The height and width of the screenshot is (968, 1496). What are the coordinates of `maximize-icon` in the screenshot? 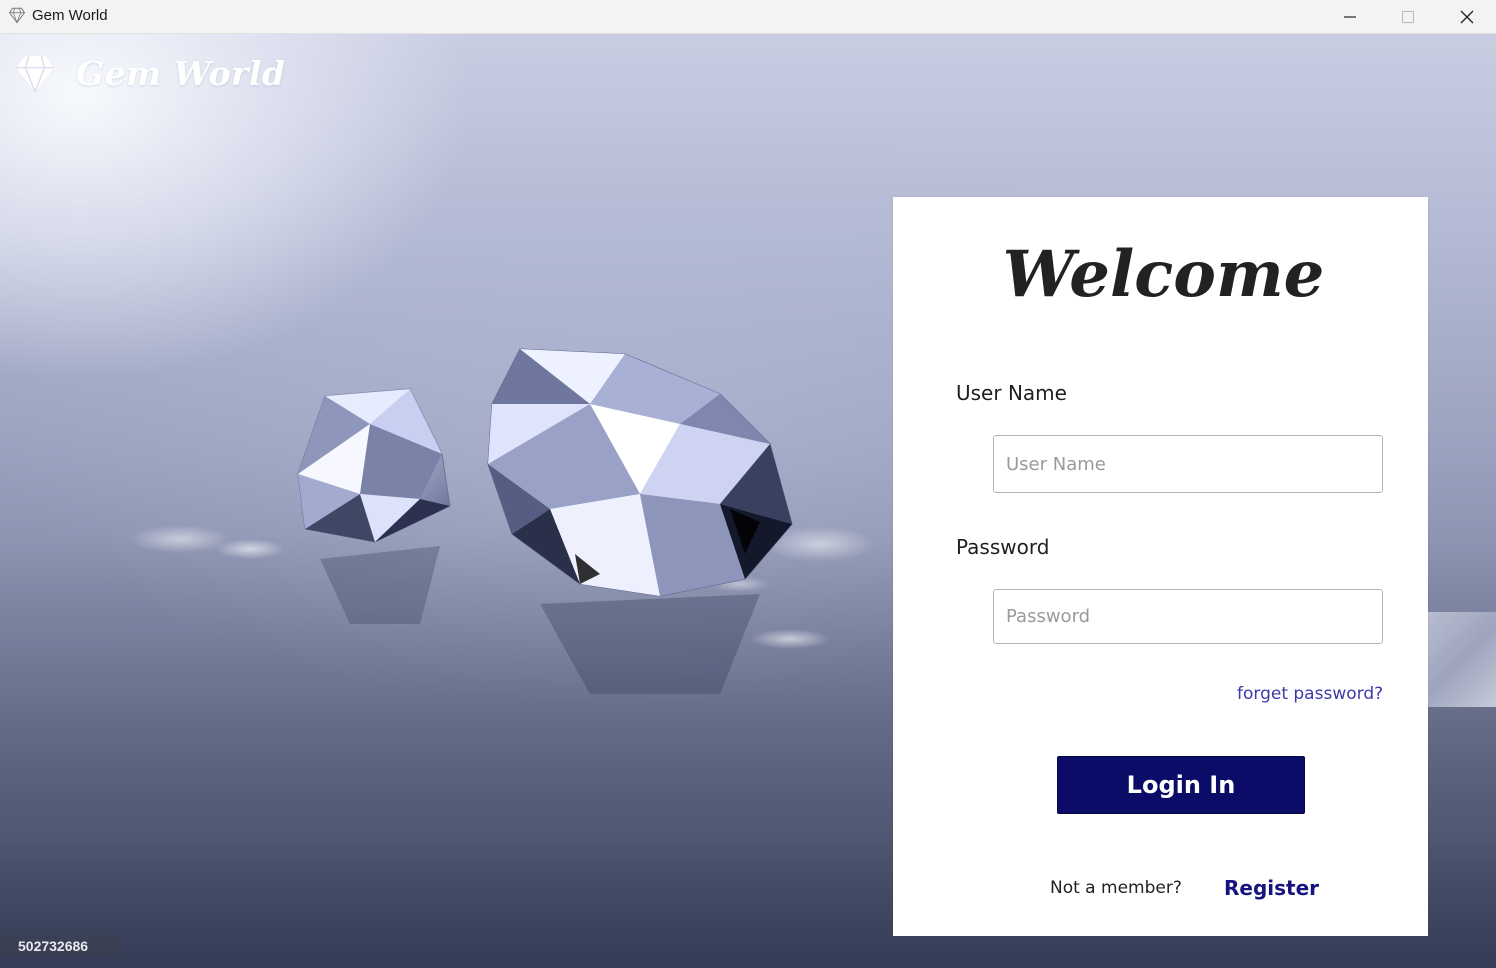 It's located at (1408, 16).